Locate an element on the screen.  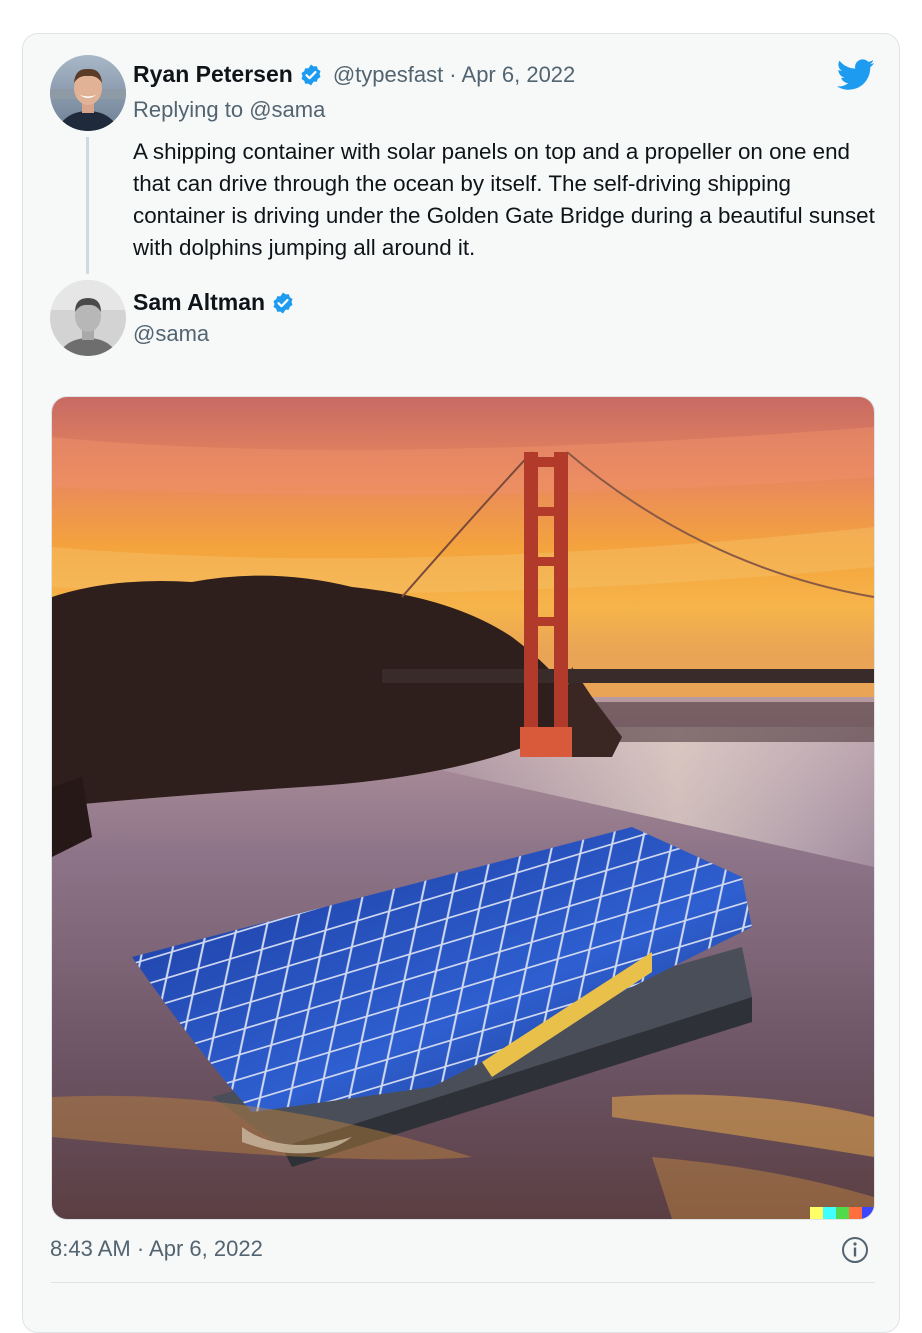
main-author-row: Sam Altman is located at coordinates (214, 302).